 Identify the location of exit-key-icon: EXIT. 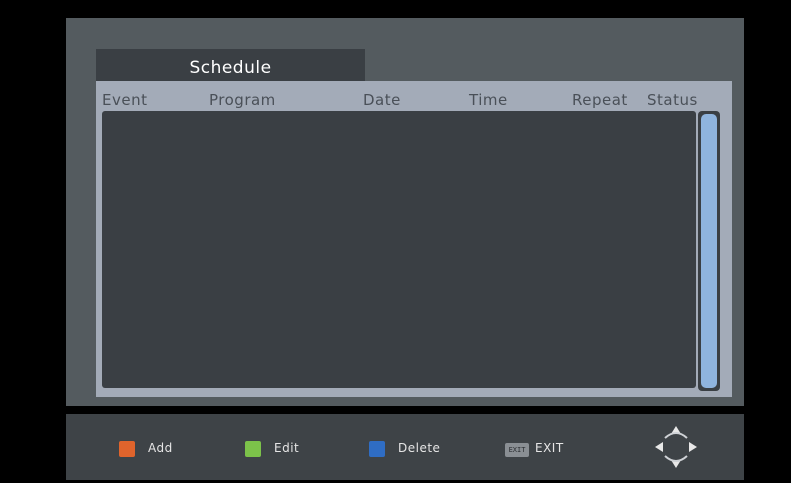
(517, 450).